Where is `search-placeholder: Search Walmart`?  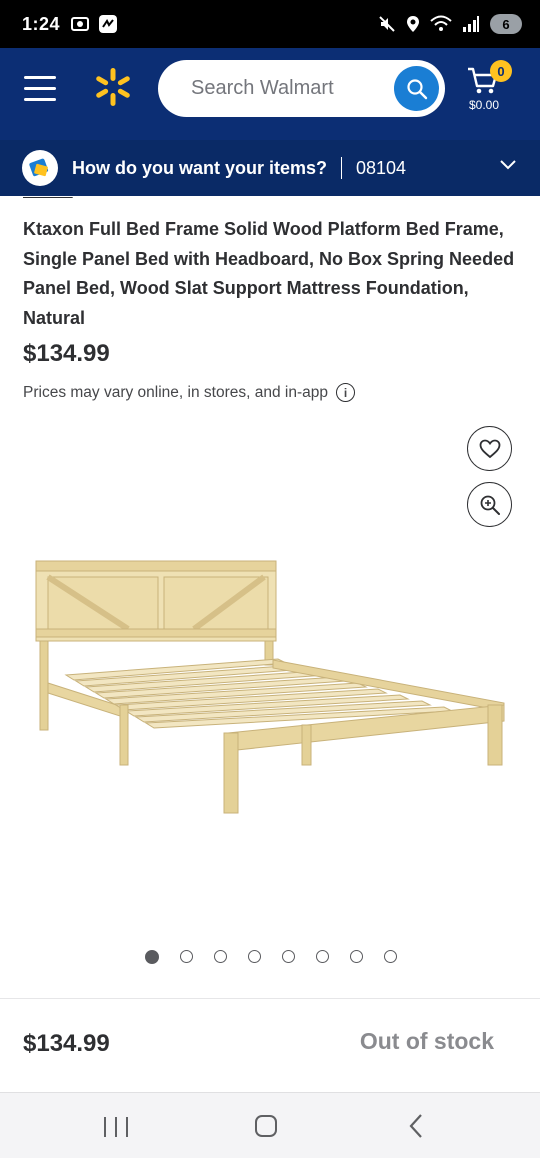 search-placeholder: Search Walmart is located at coordinates (262, 88).